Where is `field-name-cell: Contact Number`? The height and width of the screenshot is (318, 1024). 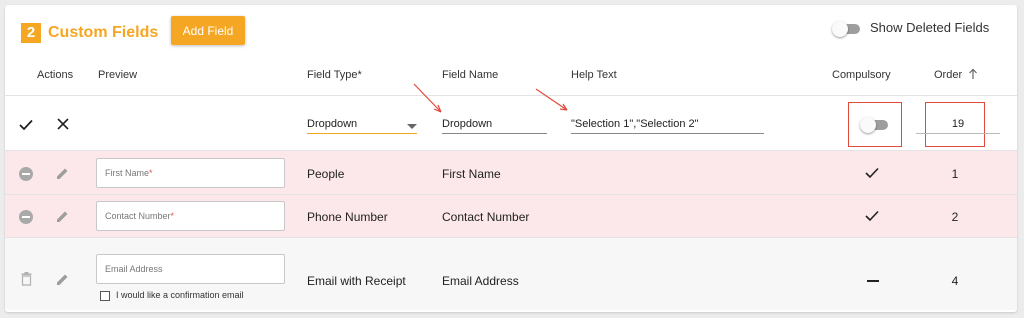 field-name-cell: Contact Number is located at coordinates (486, 217).